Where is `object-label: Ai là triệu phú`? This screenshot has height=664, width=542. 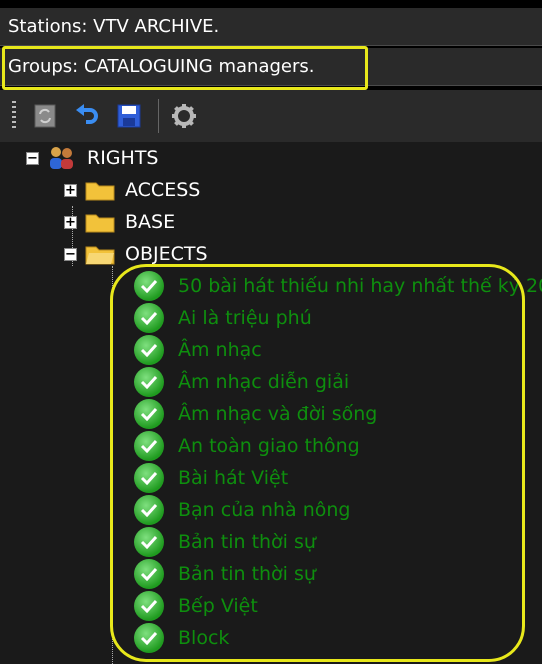 object-label: Ai là triệu phú is located at coordinates (245, 318).